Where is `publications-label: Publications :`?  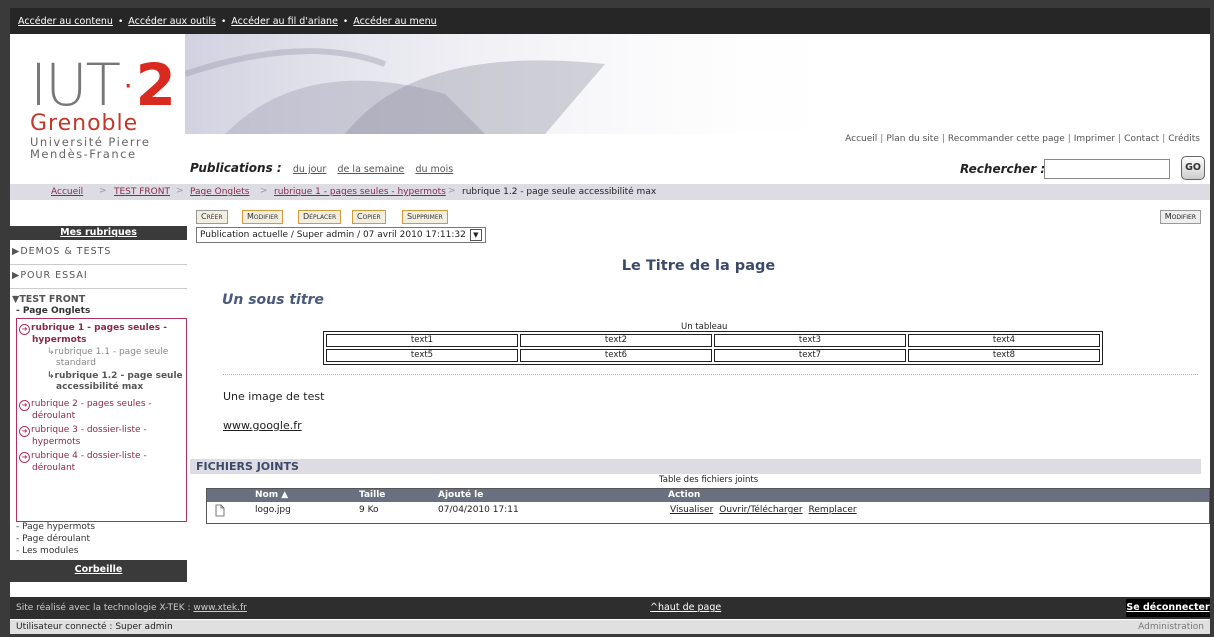 publications-label: Publications : is located at coordinates (236, 168).